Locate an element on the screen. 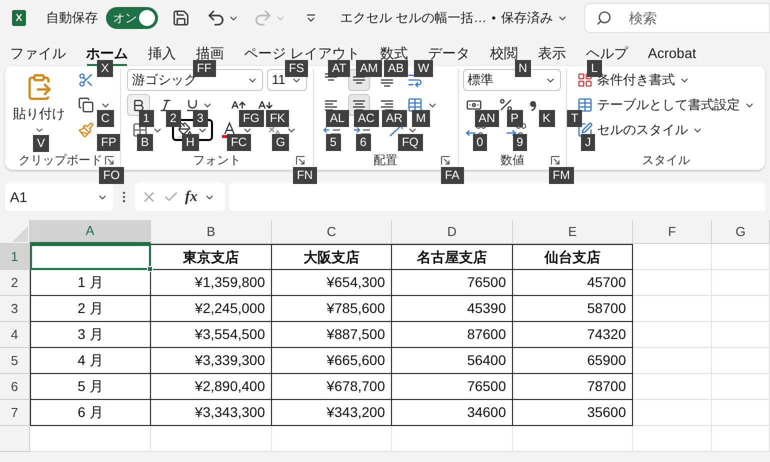 The image size is (770, 462). keytip-tooltip: B is located at coordinates (144, 142).